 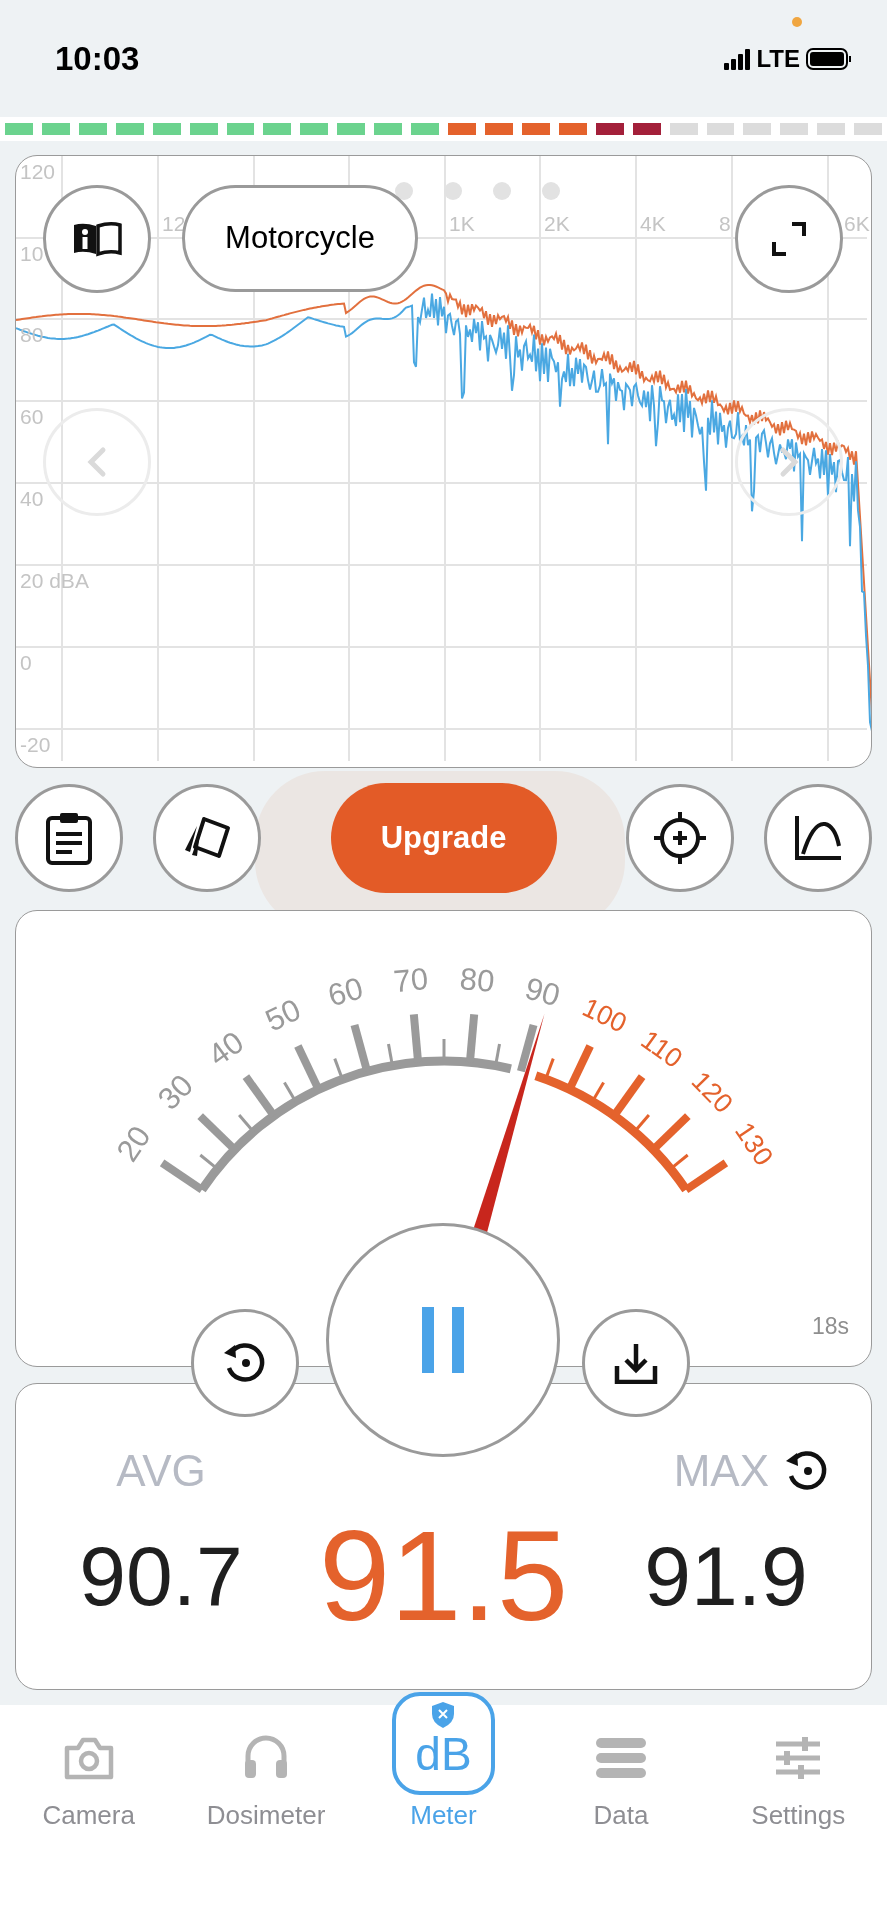 I want to click on scale-label: 50, so click(x=283, y=1015).